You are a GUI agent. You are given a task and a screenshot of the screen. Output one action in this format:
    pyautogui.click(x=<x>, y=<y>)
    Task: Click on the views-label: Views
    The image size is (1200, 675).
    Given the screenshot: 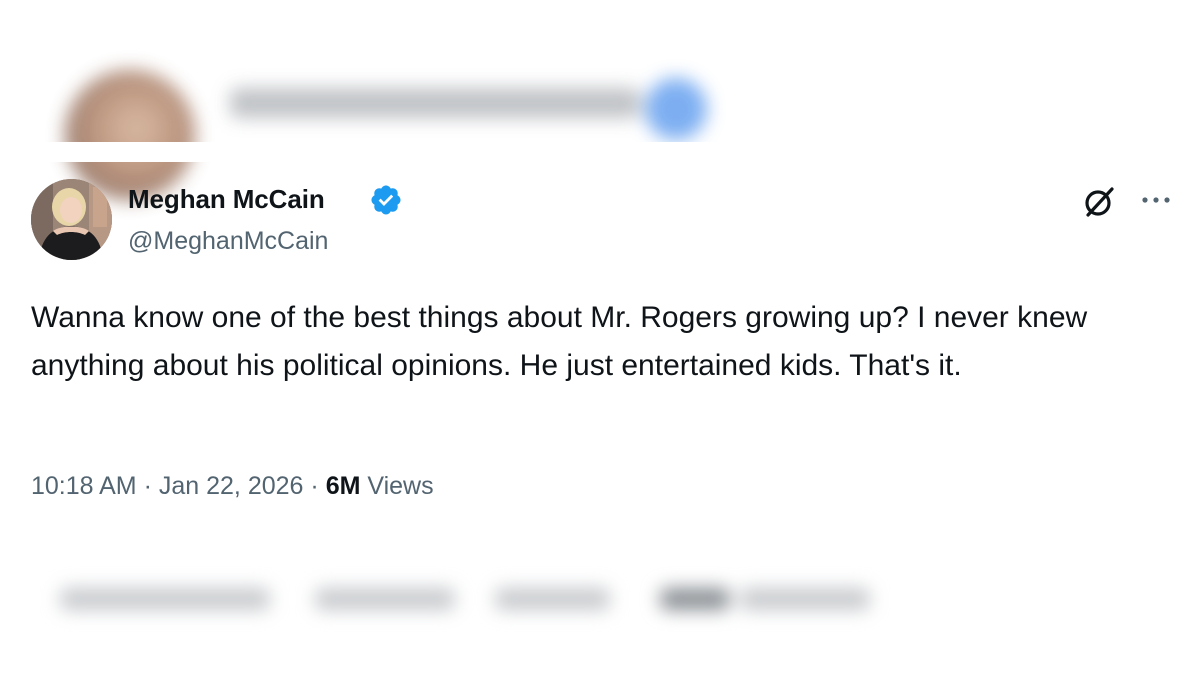 What is the action you would take?
    pyautogui.click(x=400, y=486)
    